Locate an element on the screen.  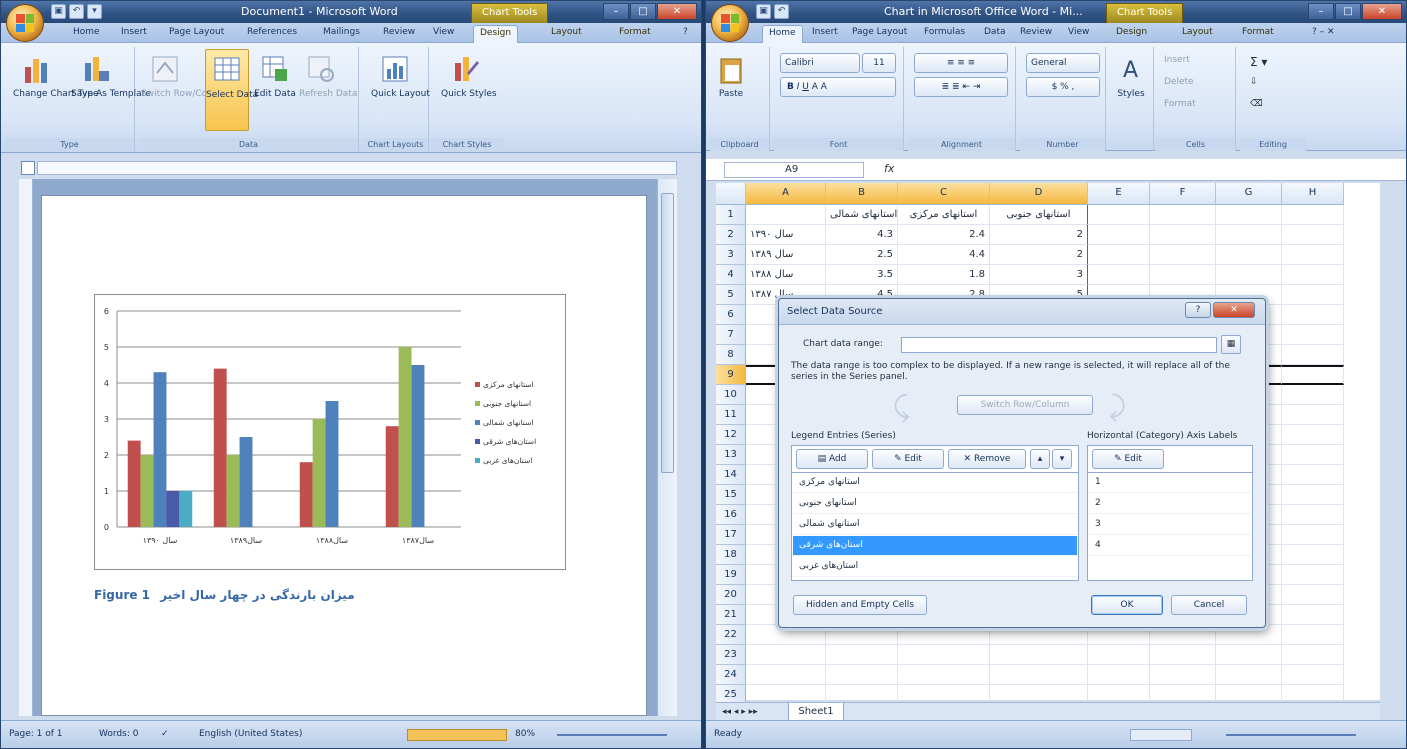
row-header-20: 20 is located at coordinates (731, 595).